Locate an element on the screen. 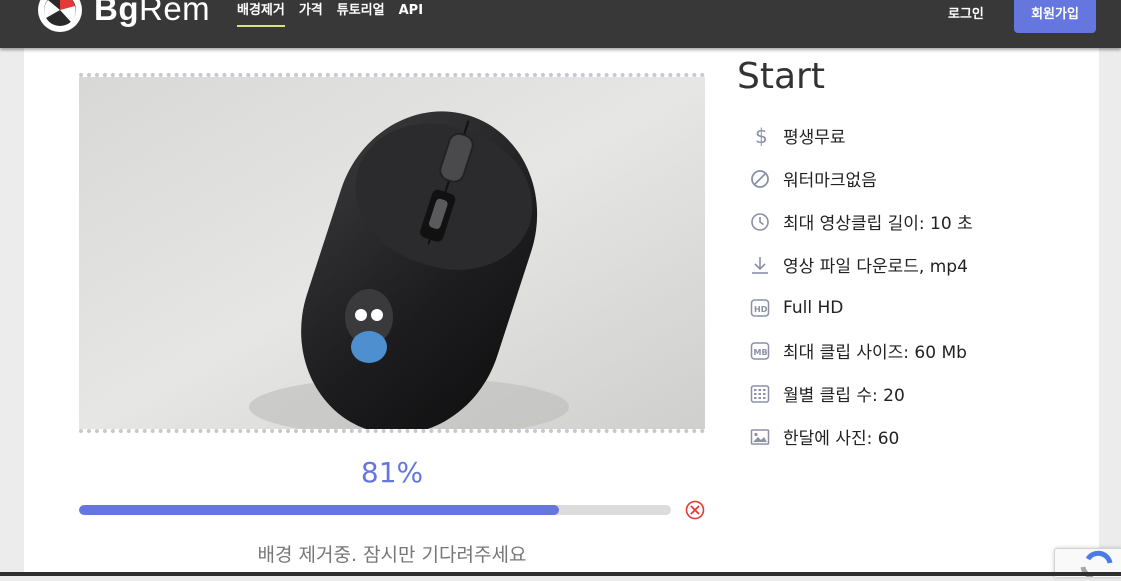 The width and height of the screenshot is (1121, 581). nav-item-api: API is located at coordinates (411, 15).